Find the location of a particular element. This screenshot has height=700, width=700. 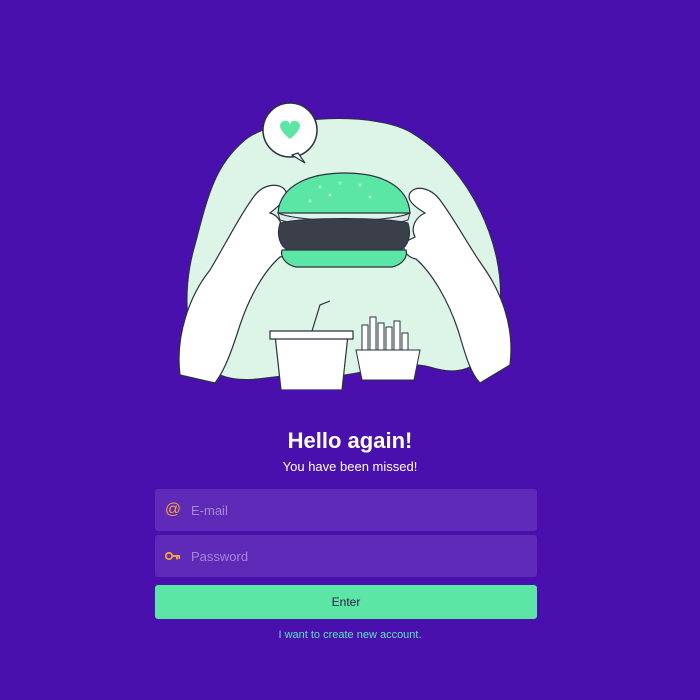

at-sign-icon: @ is located at coordinates (173, 509).